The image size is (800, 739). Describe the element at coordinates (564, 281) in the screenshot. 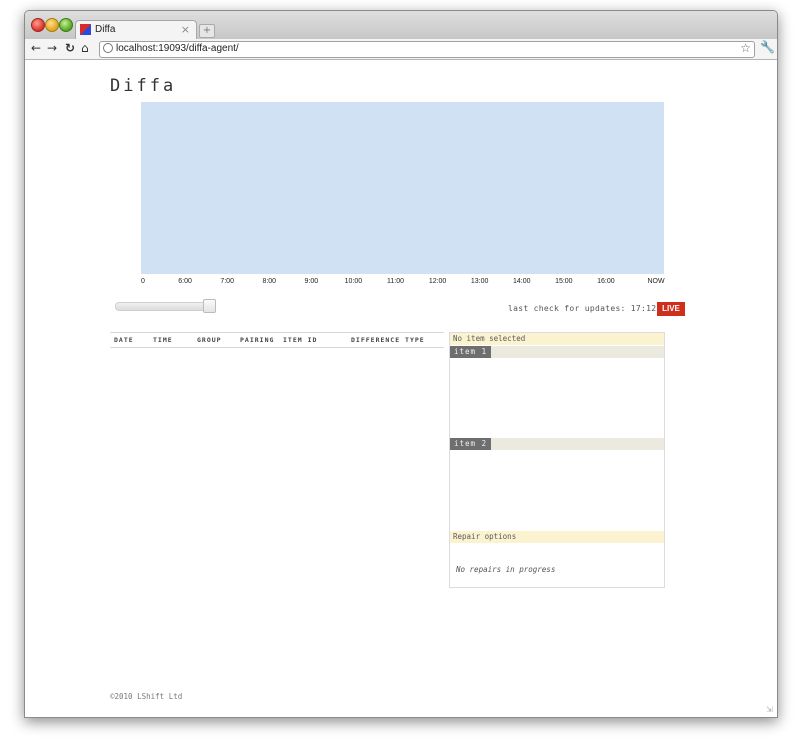

I see `time-axis-tick: 15:00` at that location.